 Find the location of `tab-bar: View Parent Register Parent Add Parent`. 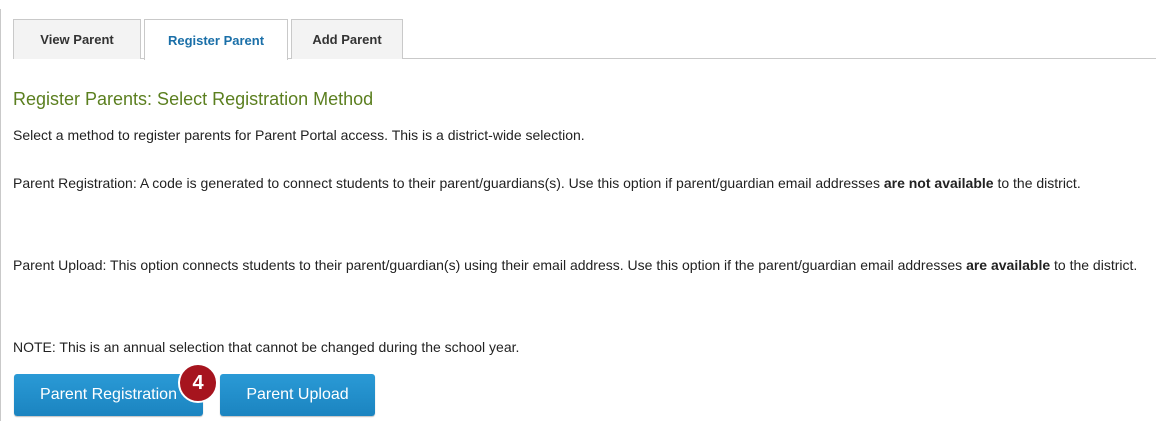

tab-bar: View Parent Register Parent Add Parent is located at coordinates (584, 39).